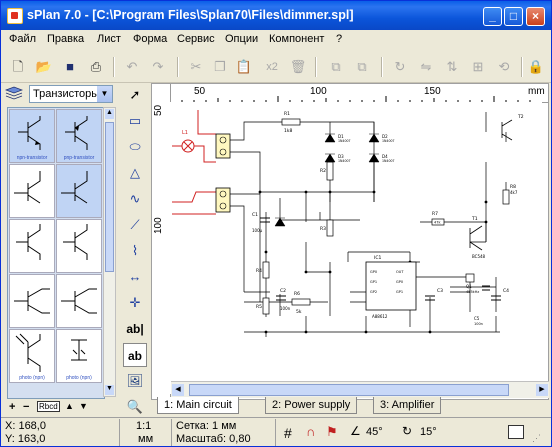 The image size is (552, 447). Describe the element at coordinates (158, 67) in the screenshot. I see `redo-icon: ↷` at that location.